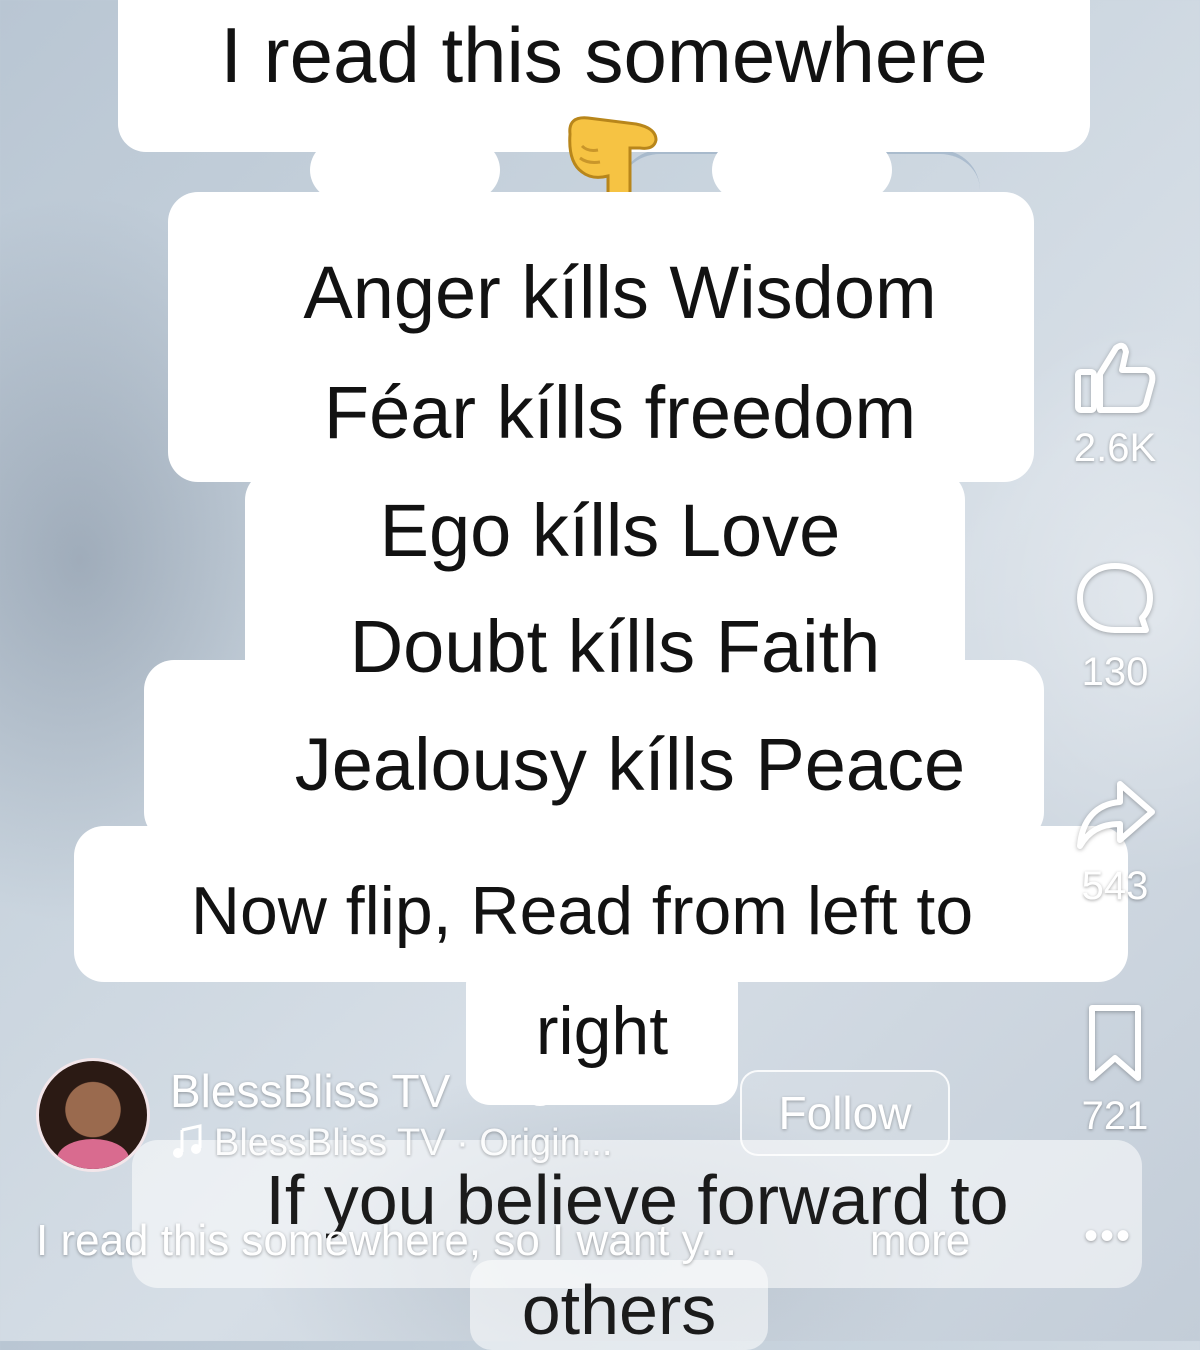 This screenshot has width=1200, height=1350. I want to click on globe-icon, so click(540, 1090).